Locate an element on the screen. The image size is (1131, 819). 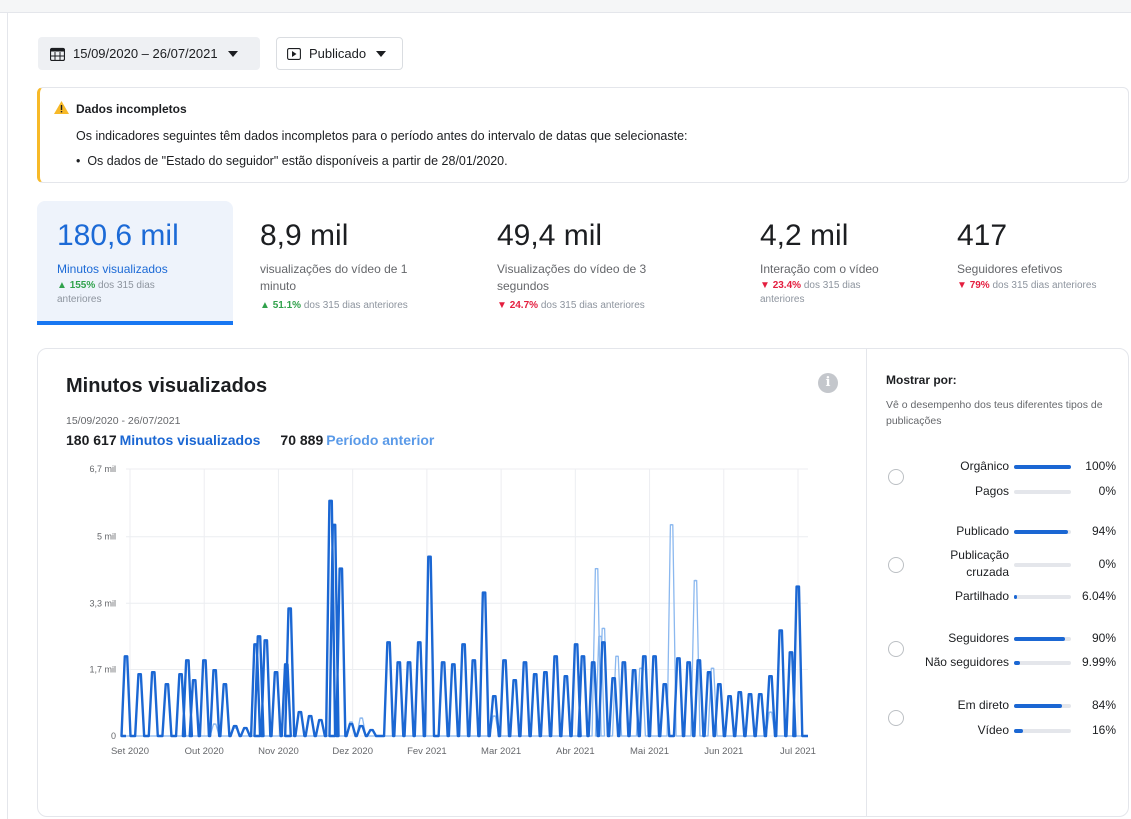
breakdown-percent: 90% is located at coordinates (1103, 638).